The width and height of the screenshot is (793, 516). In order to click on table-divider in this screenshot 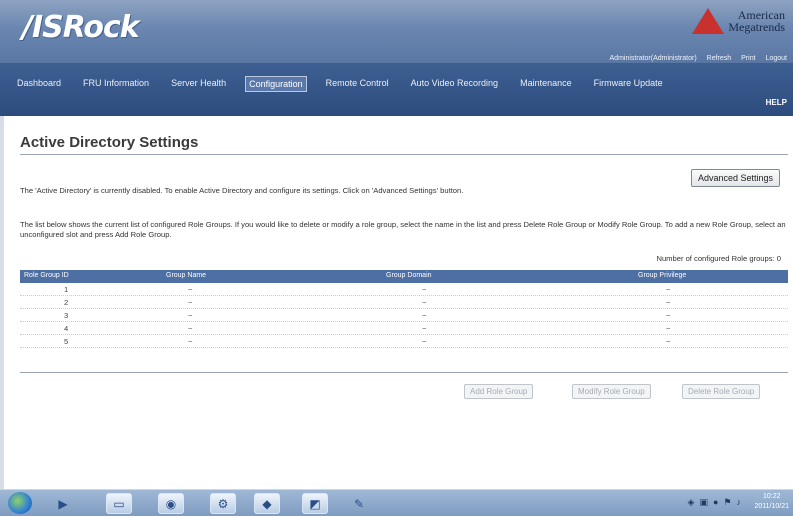, I will do `click(404, 372)`.